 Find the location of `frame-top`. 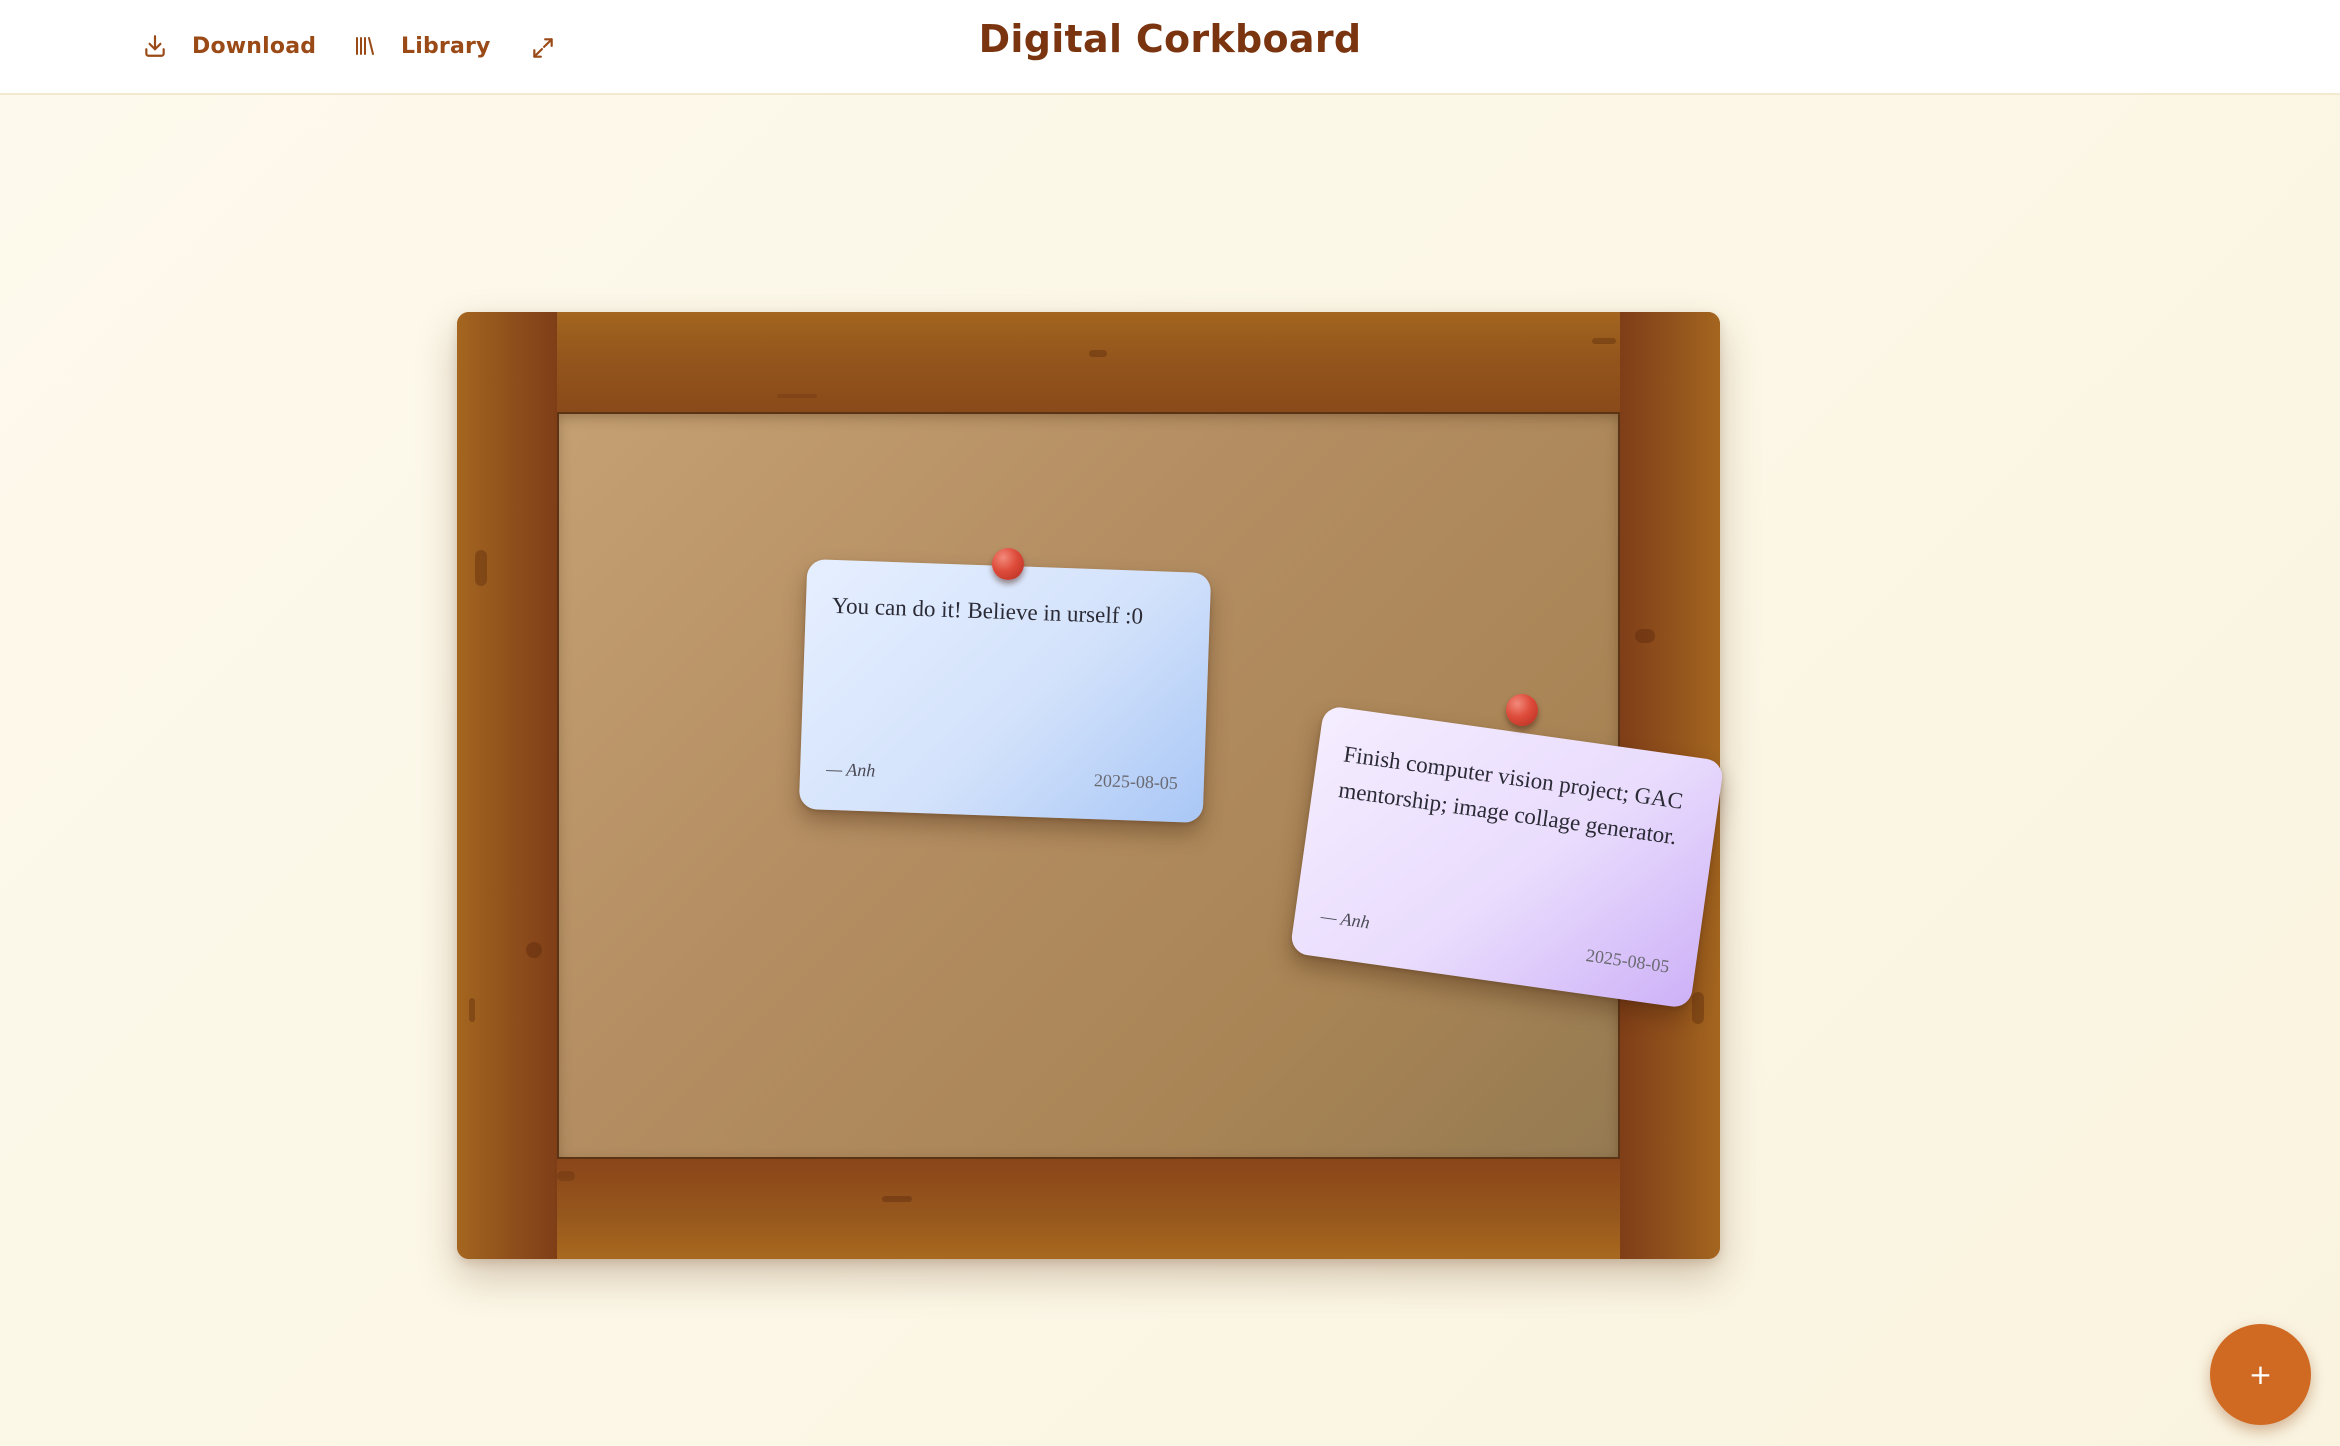

frame-top is located at coordinates (1088, 362).